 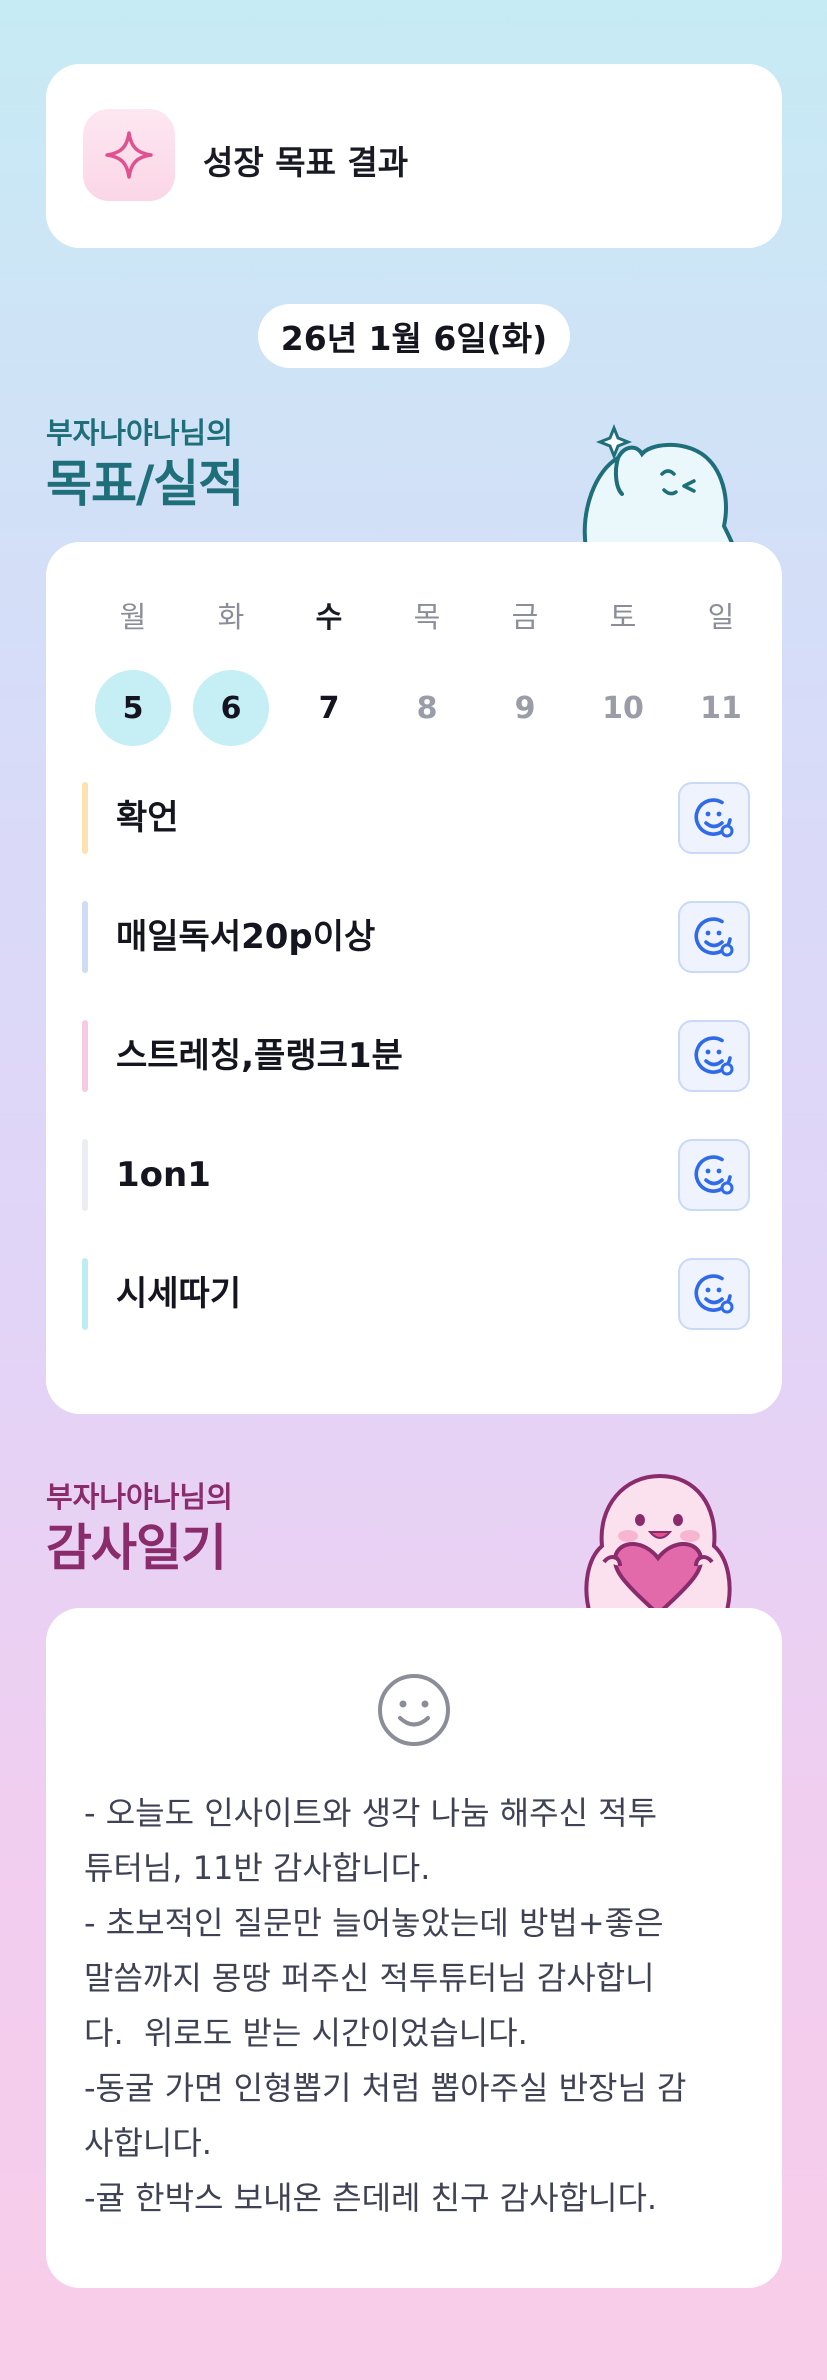 What do you see at coordinates (416, 818) in the screenshot?
I see `goal-row: 확언` at bounding box center [416, 818].